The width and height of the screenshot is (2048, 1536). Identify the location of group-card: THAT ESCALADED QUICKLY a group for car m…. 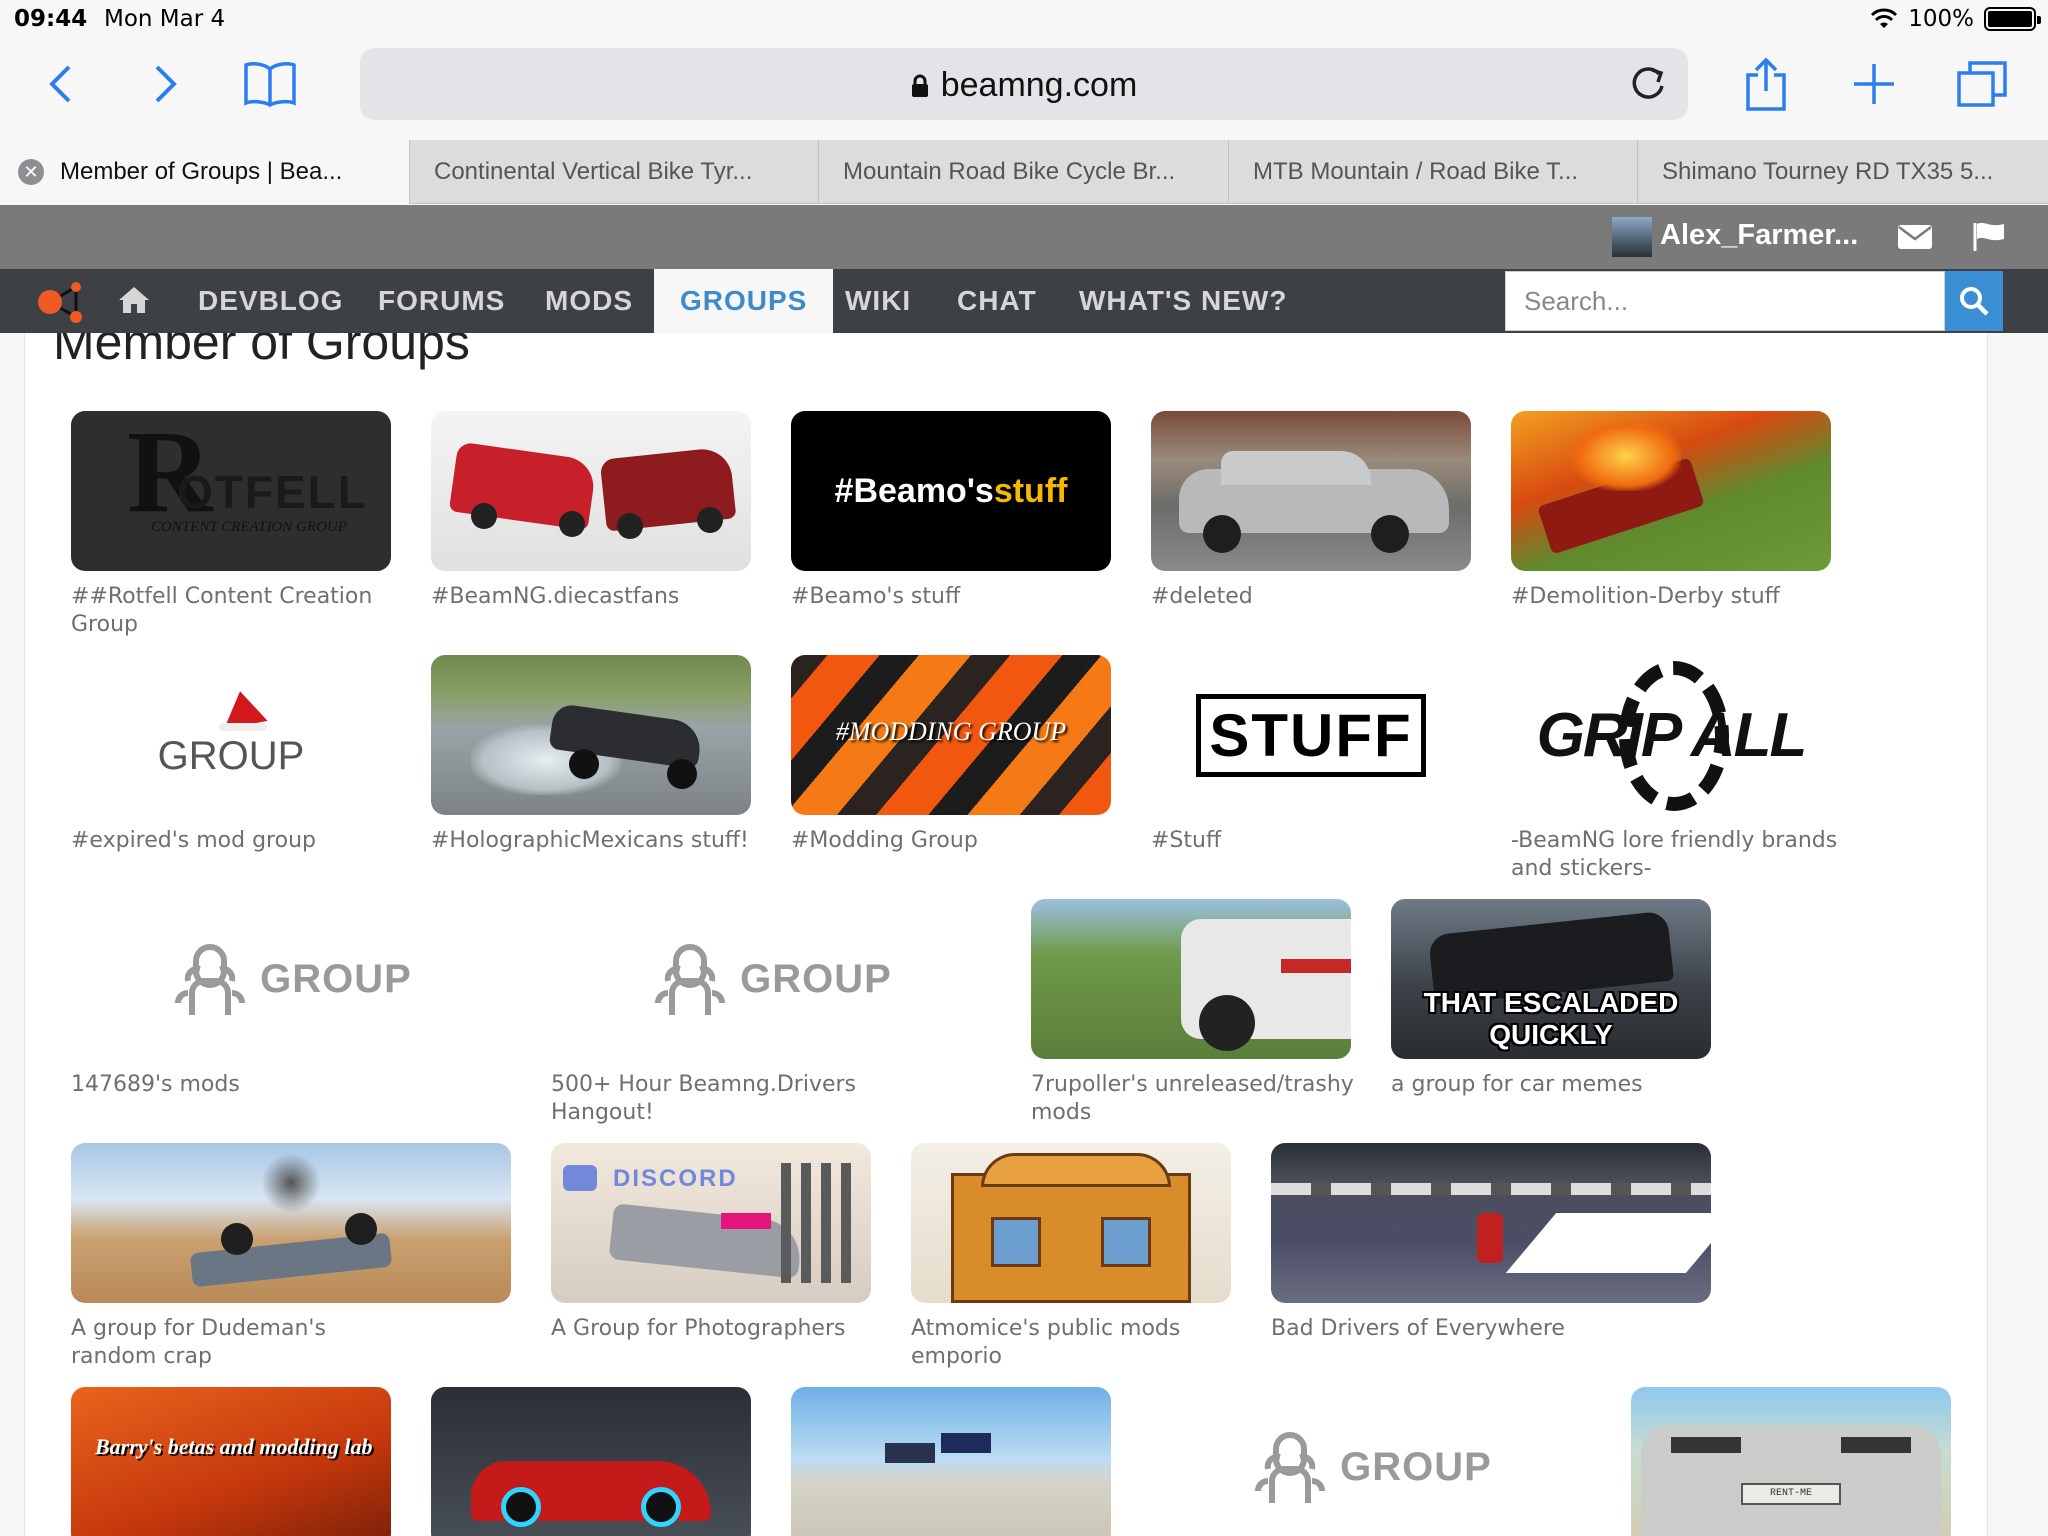
(1556, 999).